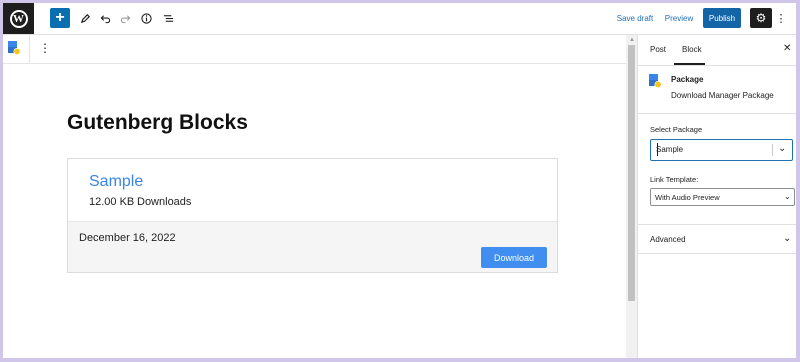 The image size is (800, 362). Describe the element at coordinates (116, 182) in the screenshot. I see `package-name-link: Sample` at that location.